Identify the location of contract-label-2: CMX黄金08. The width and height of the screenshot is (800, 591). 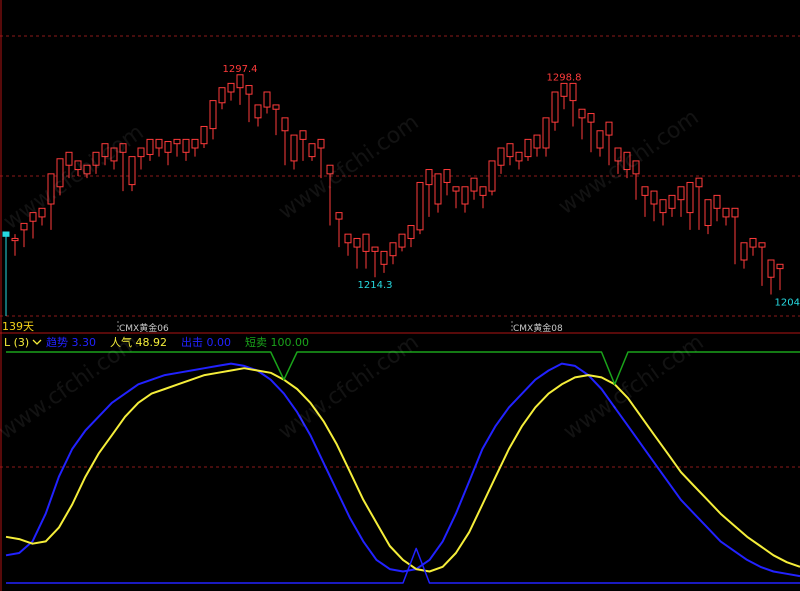
(538, 328).